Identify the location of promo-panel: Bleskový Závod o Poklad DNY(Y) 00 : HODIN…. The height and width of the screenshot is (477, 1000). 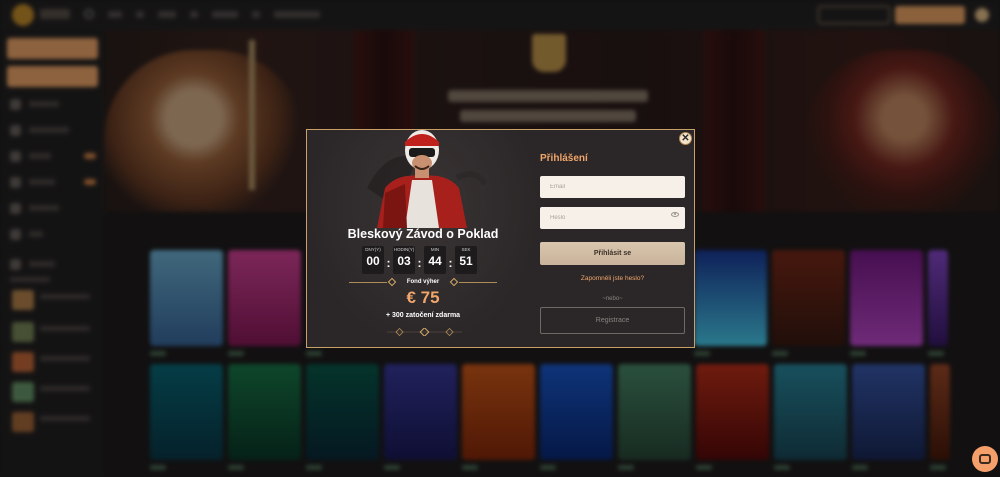
(423, 238).